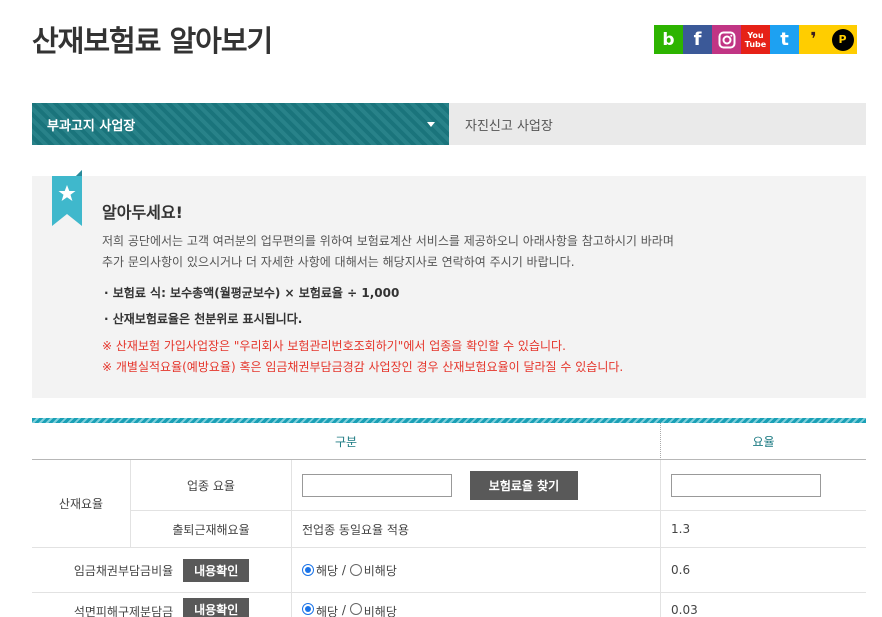  Describe the element at coordinates (755, 44) in the screenshot. I see `youtube-label-bottom: Tube` at that location.